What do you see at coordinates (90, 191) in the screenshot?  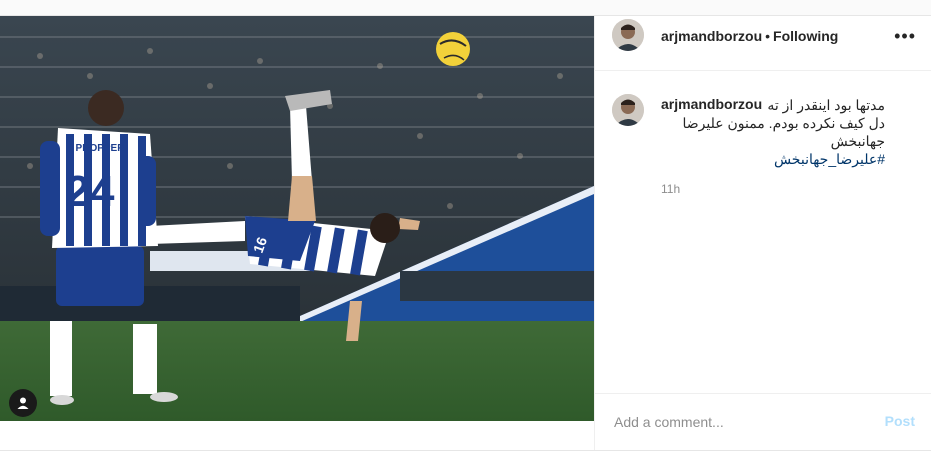 I see `shirt-number: 24` at bounding box center [90, 191].